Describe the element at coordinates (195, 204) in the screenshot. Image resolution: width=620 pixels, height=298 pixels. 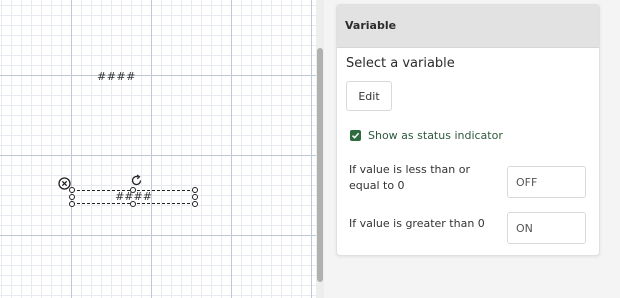
I see `resize-handle-bottom-right` at that location.